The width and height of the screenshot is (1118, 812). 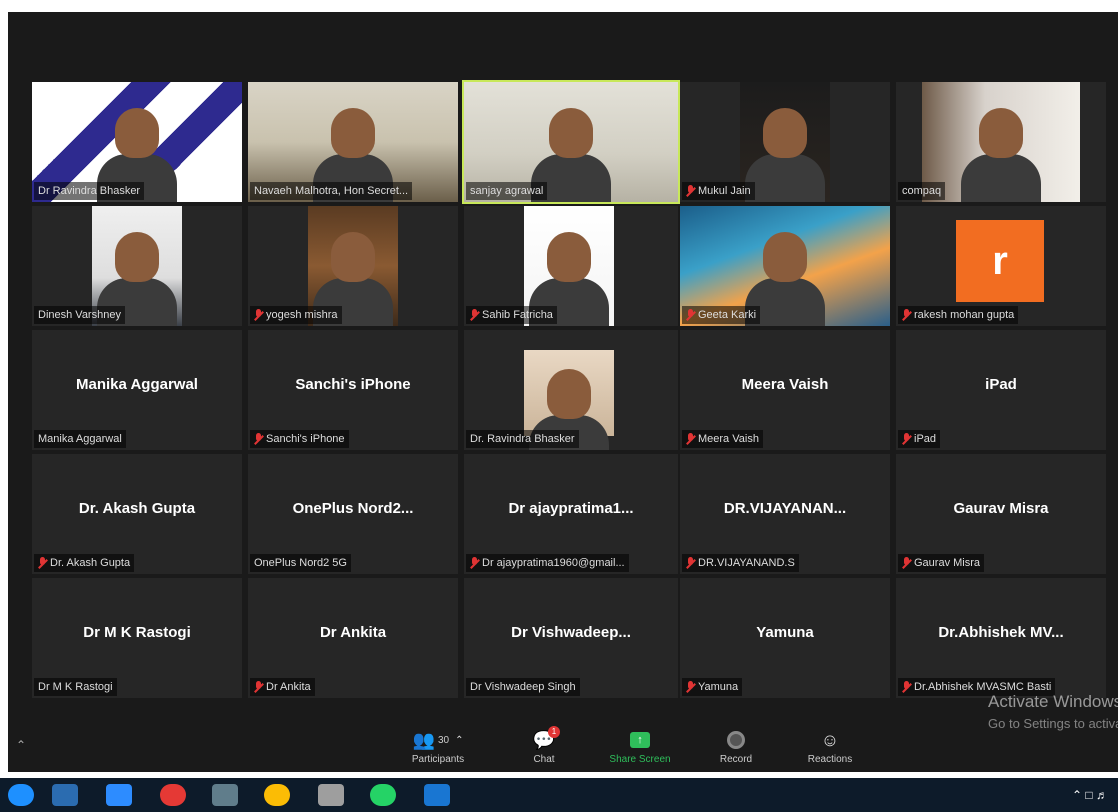 What do you see at coordinates (75, 687) in the screenshot?
I see `participant-name: Dr M K Rastogi` at bounding box center [75, 687].